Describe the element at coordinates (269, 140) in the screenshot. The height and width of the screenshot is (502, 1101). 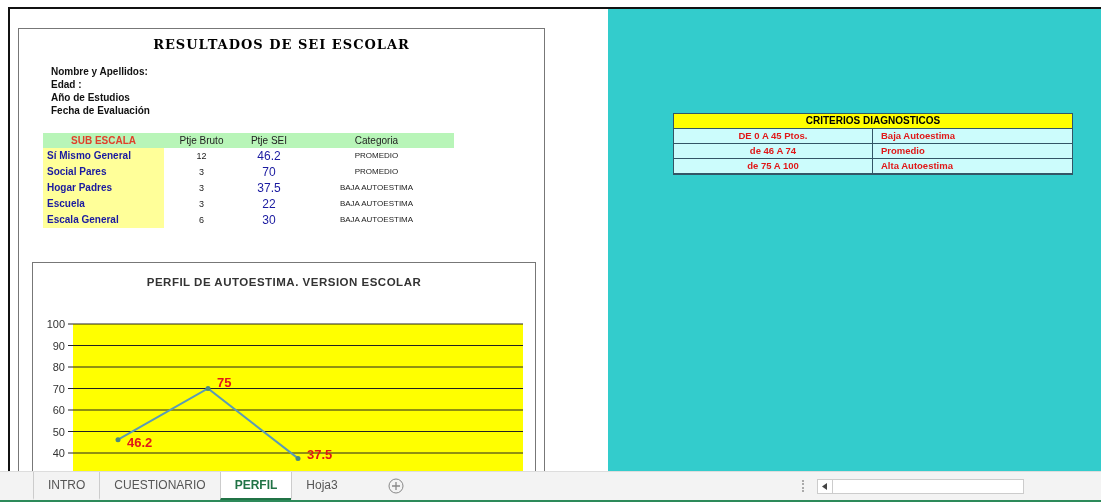
I see `column-header: Ptje SEI` at that location.